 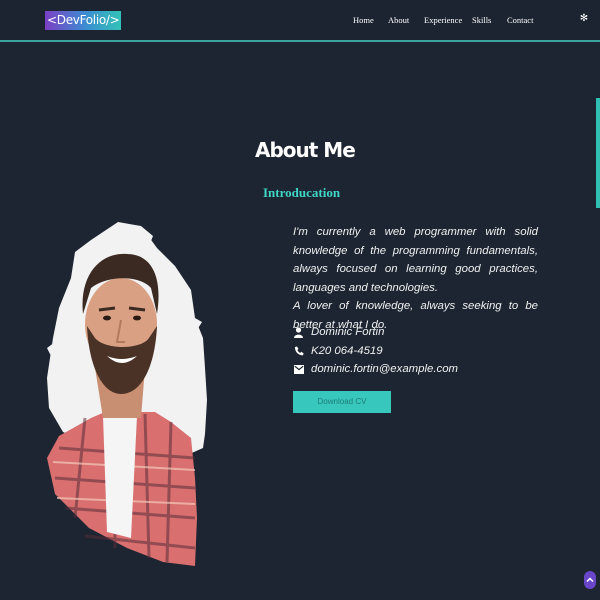 What do you see at coordinates (298, 332) in the screenshot?
I see `person-icon` at bounding box center [298, 332].